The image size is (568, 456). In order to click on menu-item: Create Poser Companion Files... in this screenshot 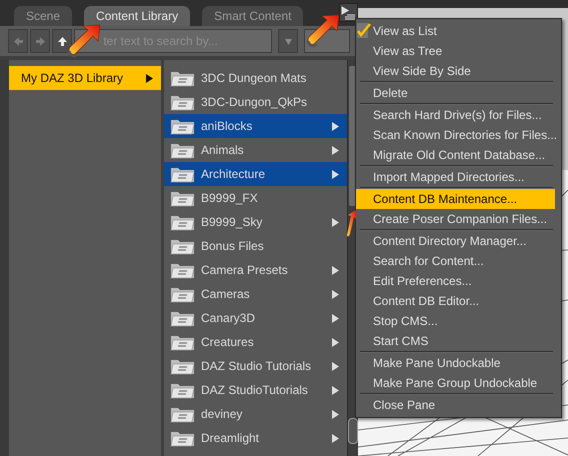, I will do `click(458, 219)`.